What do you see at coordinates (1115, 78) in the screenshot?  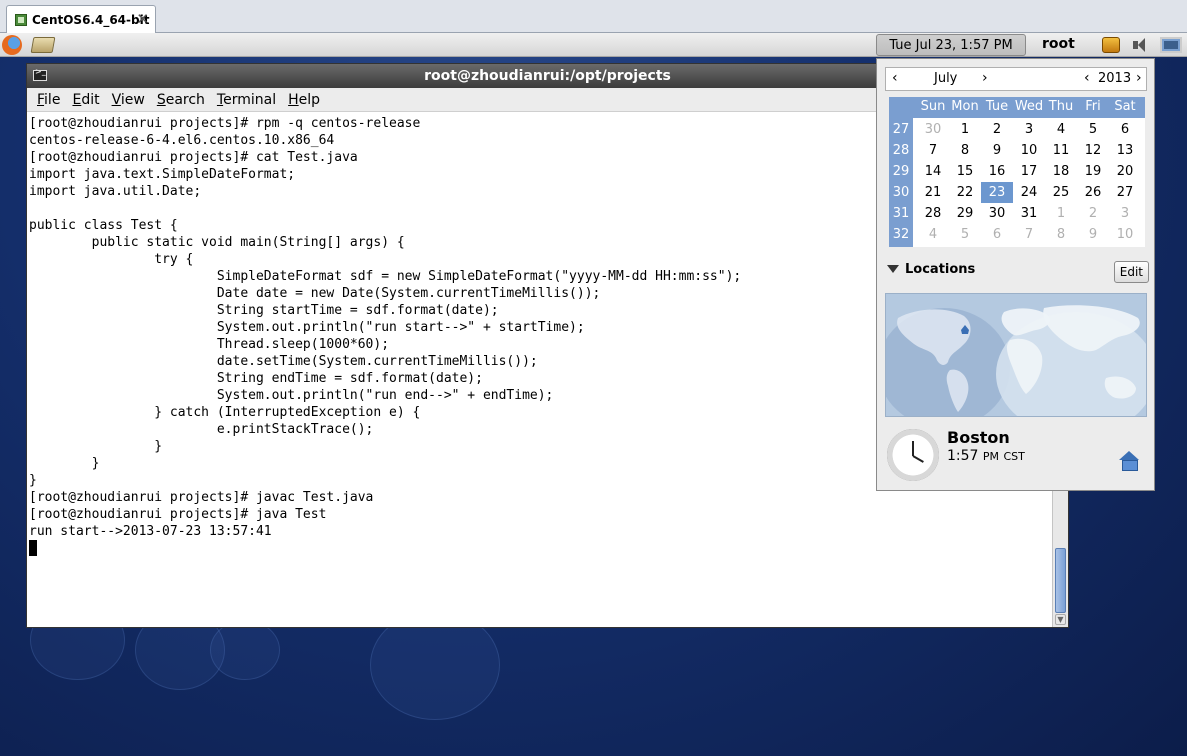 I see `calendar-year: 2013` at bounding box center [1115, 78].